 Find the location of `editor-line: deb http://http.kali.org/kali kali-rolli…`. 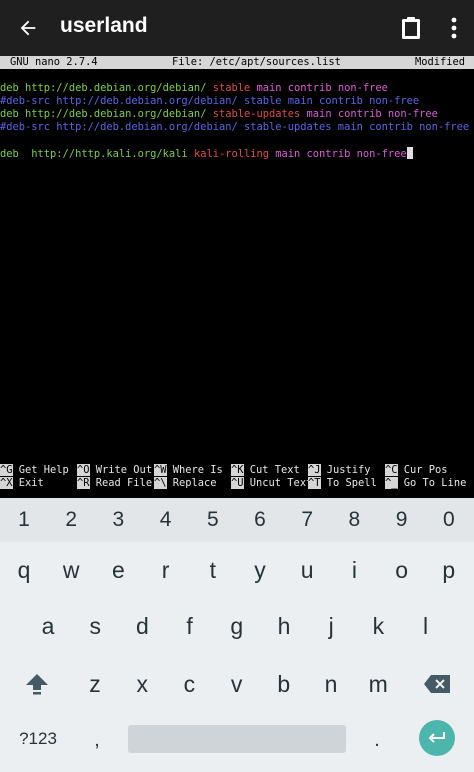

editor-line: deb http://http.kali.org/kali kali-rolli… is located at coordinates (206, 153).